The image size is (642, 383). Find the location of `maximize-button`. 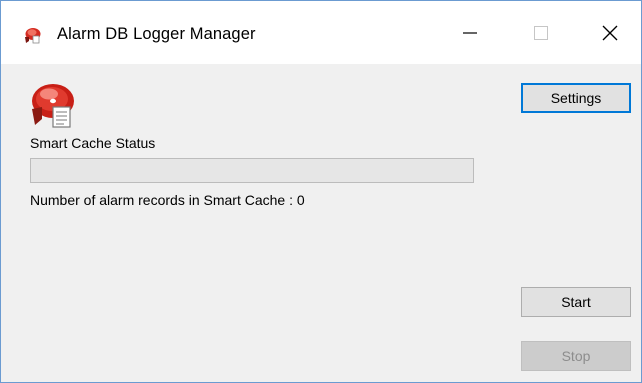

maximize-button is located at coordinates (541, 32).